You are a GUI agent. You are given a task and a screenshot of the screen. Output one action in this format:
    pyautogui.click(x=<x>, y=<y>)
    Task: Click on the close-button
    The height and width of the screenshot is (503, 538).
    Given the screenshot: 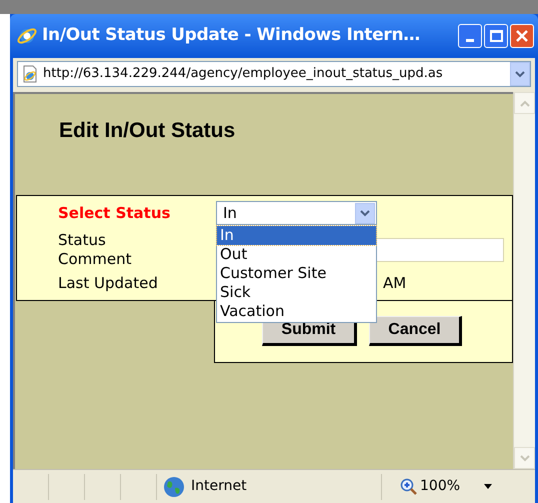 What is the action you would take?
    pyautogui.click(x=522, y=36)
    